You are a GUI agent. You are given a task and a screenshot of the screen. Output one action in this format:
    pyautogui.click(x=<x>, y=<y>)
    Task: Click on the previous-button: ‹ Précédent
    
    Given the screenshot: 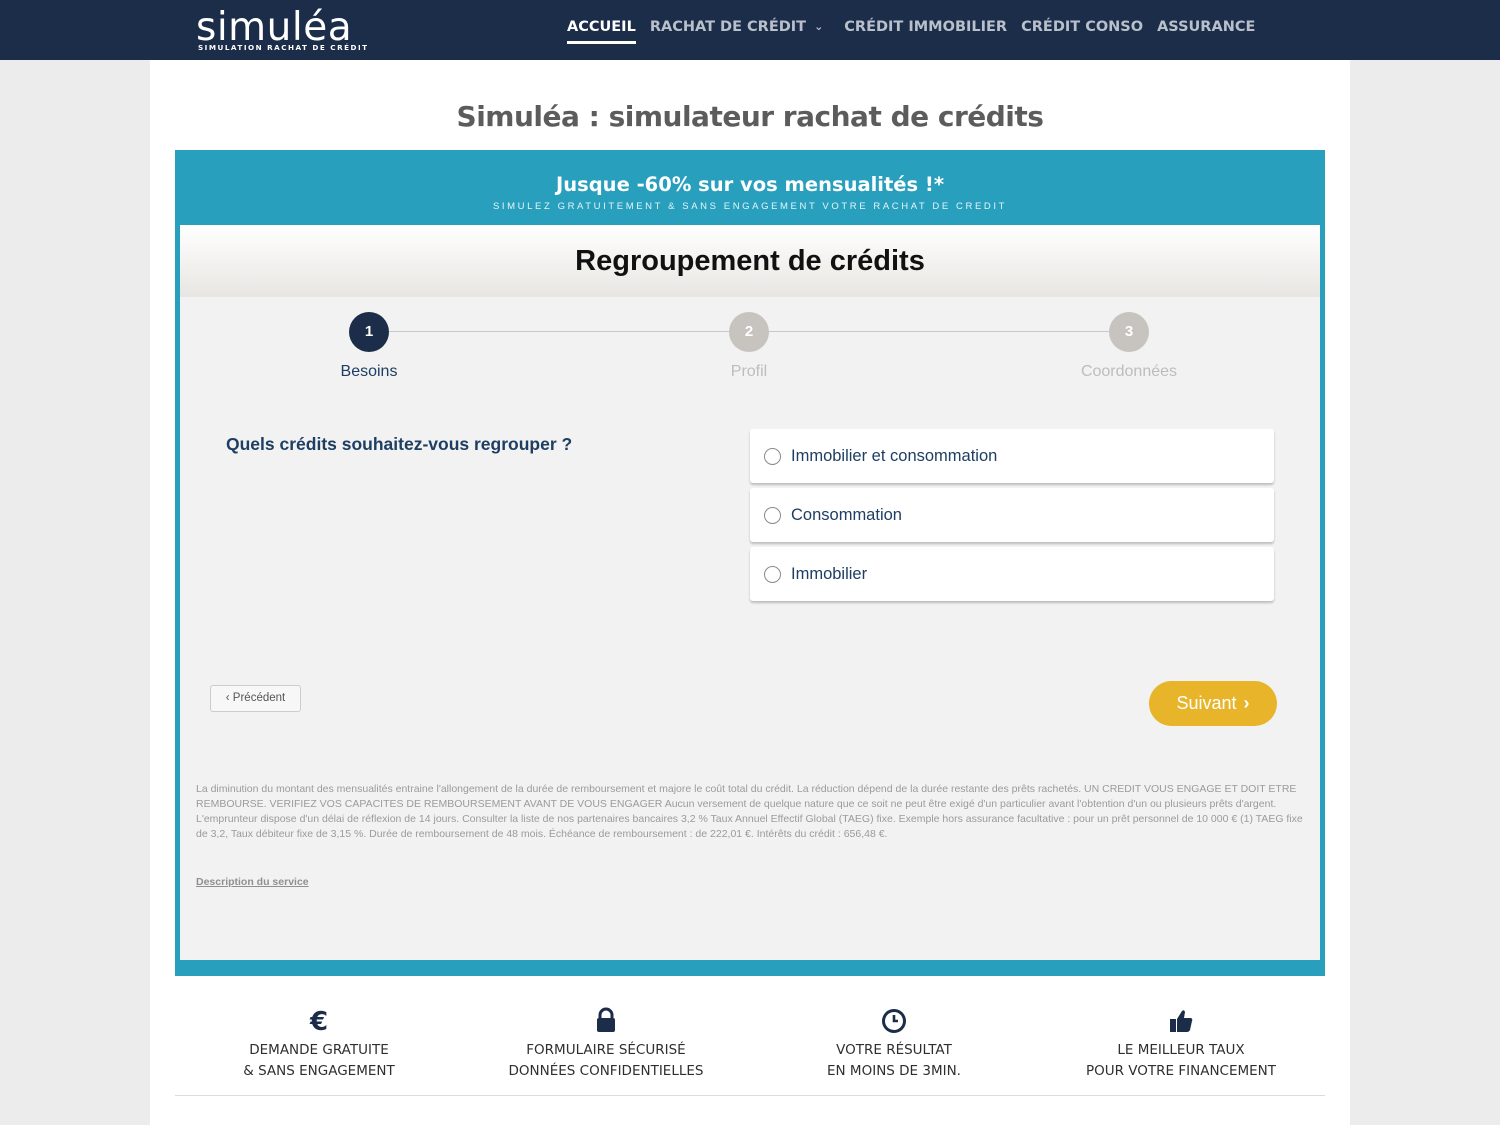 What is the action you would take?
    pyautogui.click(x=255, y=698)
    